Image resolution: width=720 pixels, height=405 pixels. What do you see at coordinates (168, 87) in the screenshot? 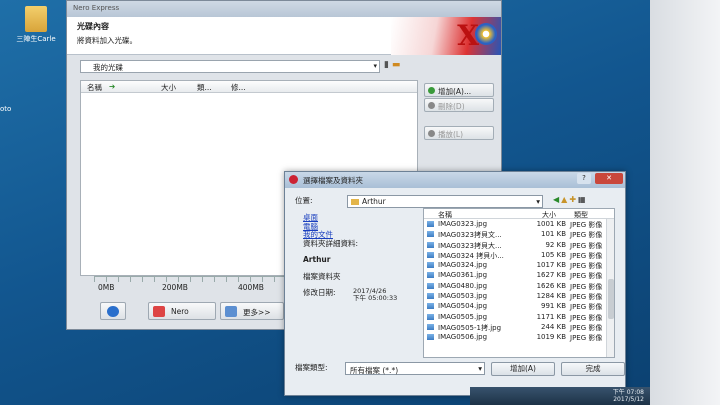
I see `col-size: 大小` at bounding box center [168, 87].